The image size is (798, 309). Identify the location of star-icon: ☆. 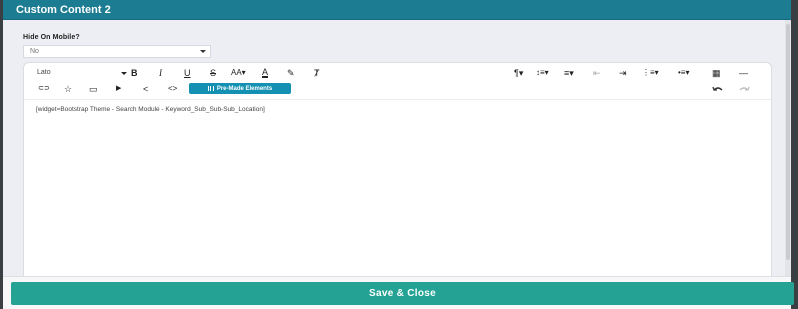
(68, 89).